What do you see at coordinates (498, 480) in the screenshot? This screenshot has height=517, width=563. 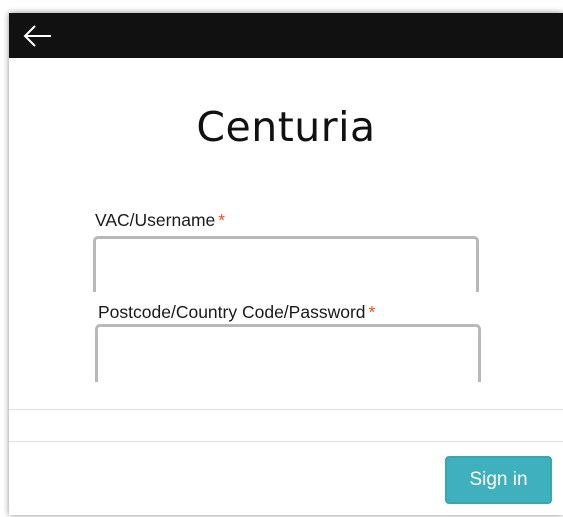 I see `sign-in-button: Sign in` at bounding box center [498, 480].